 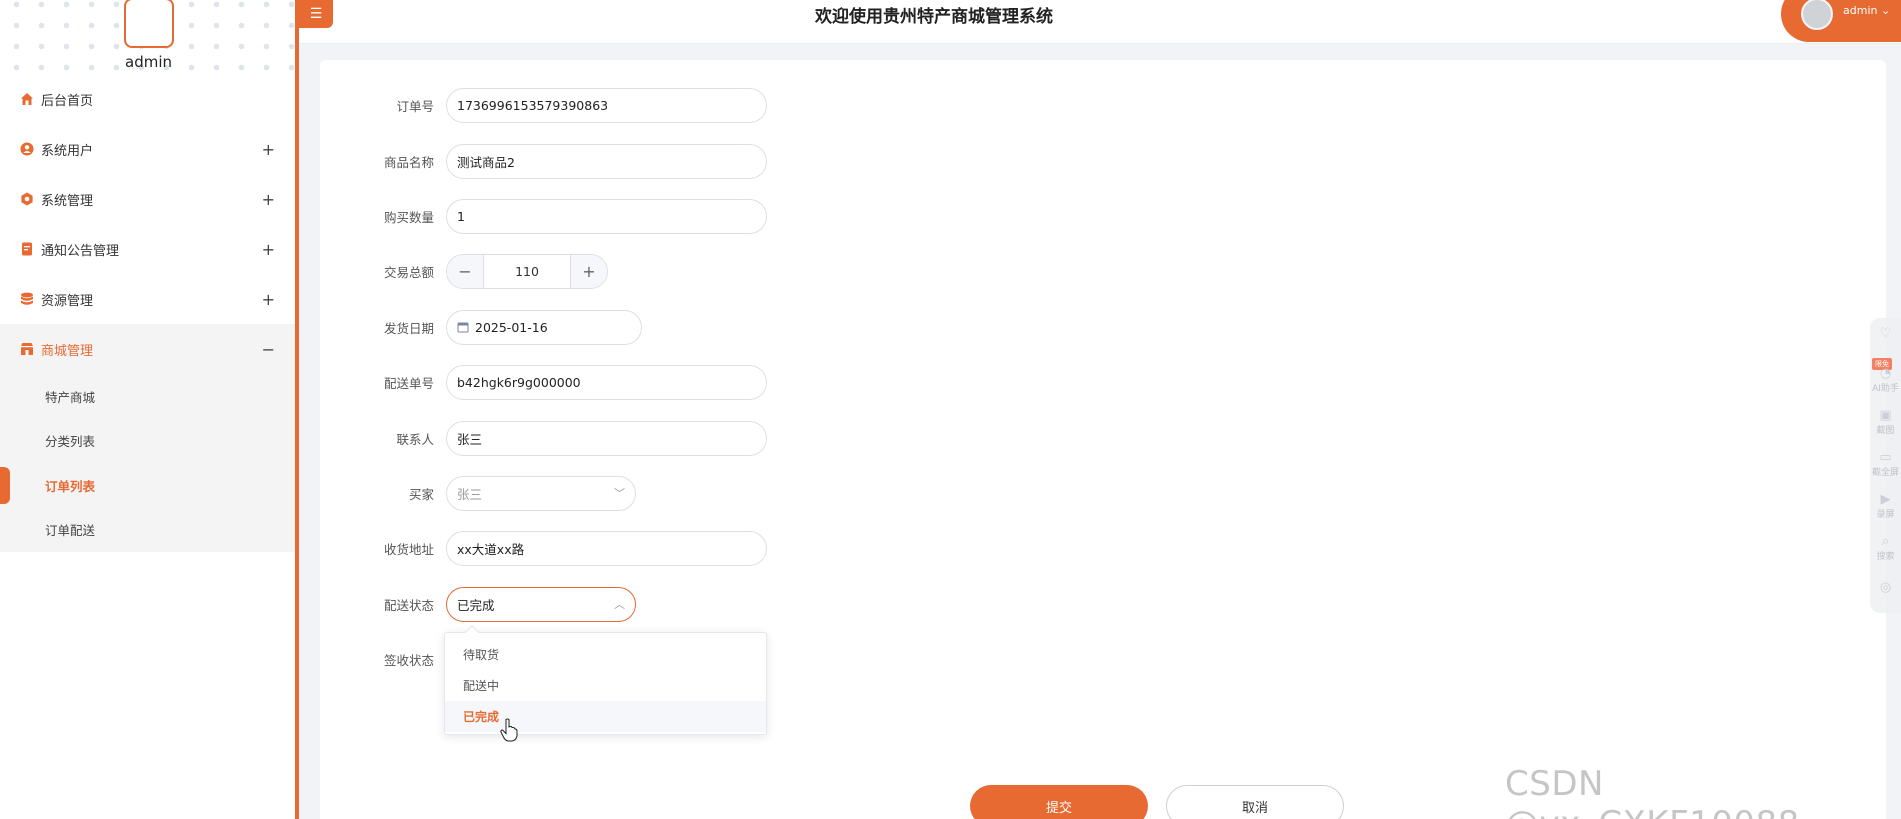 What do you see at coordinates (606, 161) in the screenshot?
I see `product-name-input: 测试商品2` at bounding box center [606, 161].